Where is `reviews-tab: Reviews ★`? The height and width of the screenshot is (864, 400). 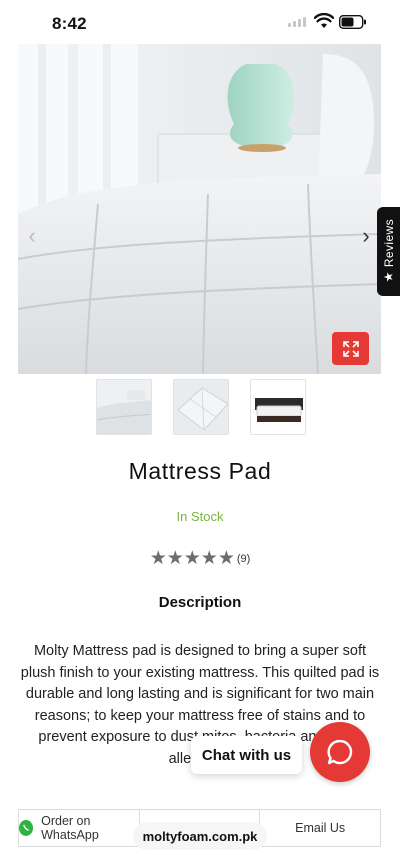
reviews-tab: Reviews ★ is located at coordinates (388, 251).